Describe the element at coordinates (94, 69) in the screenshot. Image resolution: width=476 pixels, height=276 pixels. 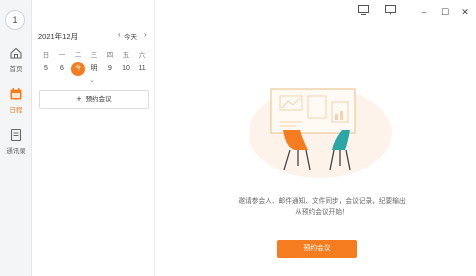
I see `day-cell: 明` at that location.